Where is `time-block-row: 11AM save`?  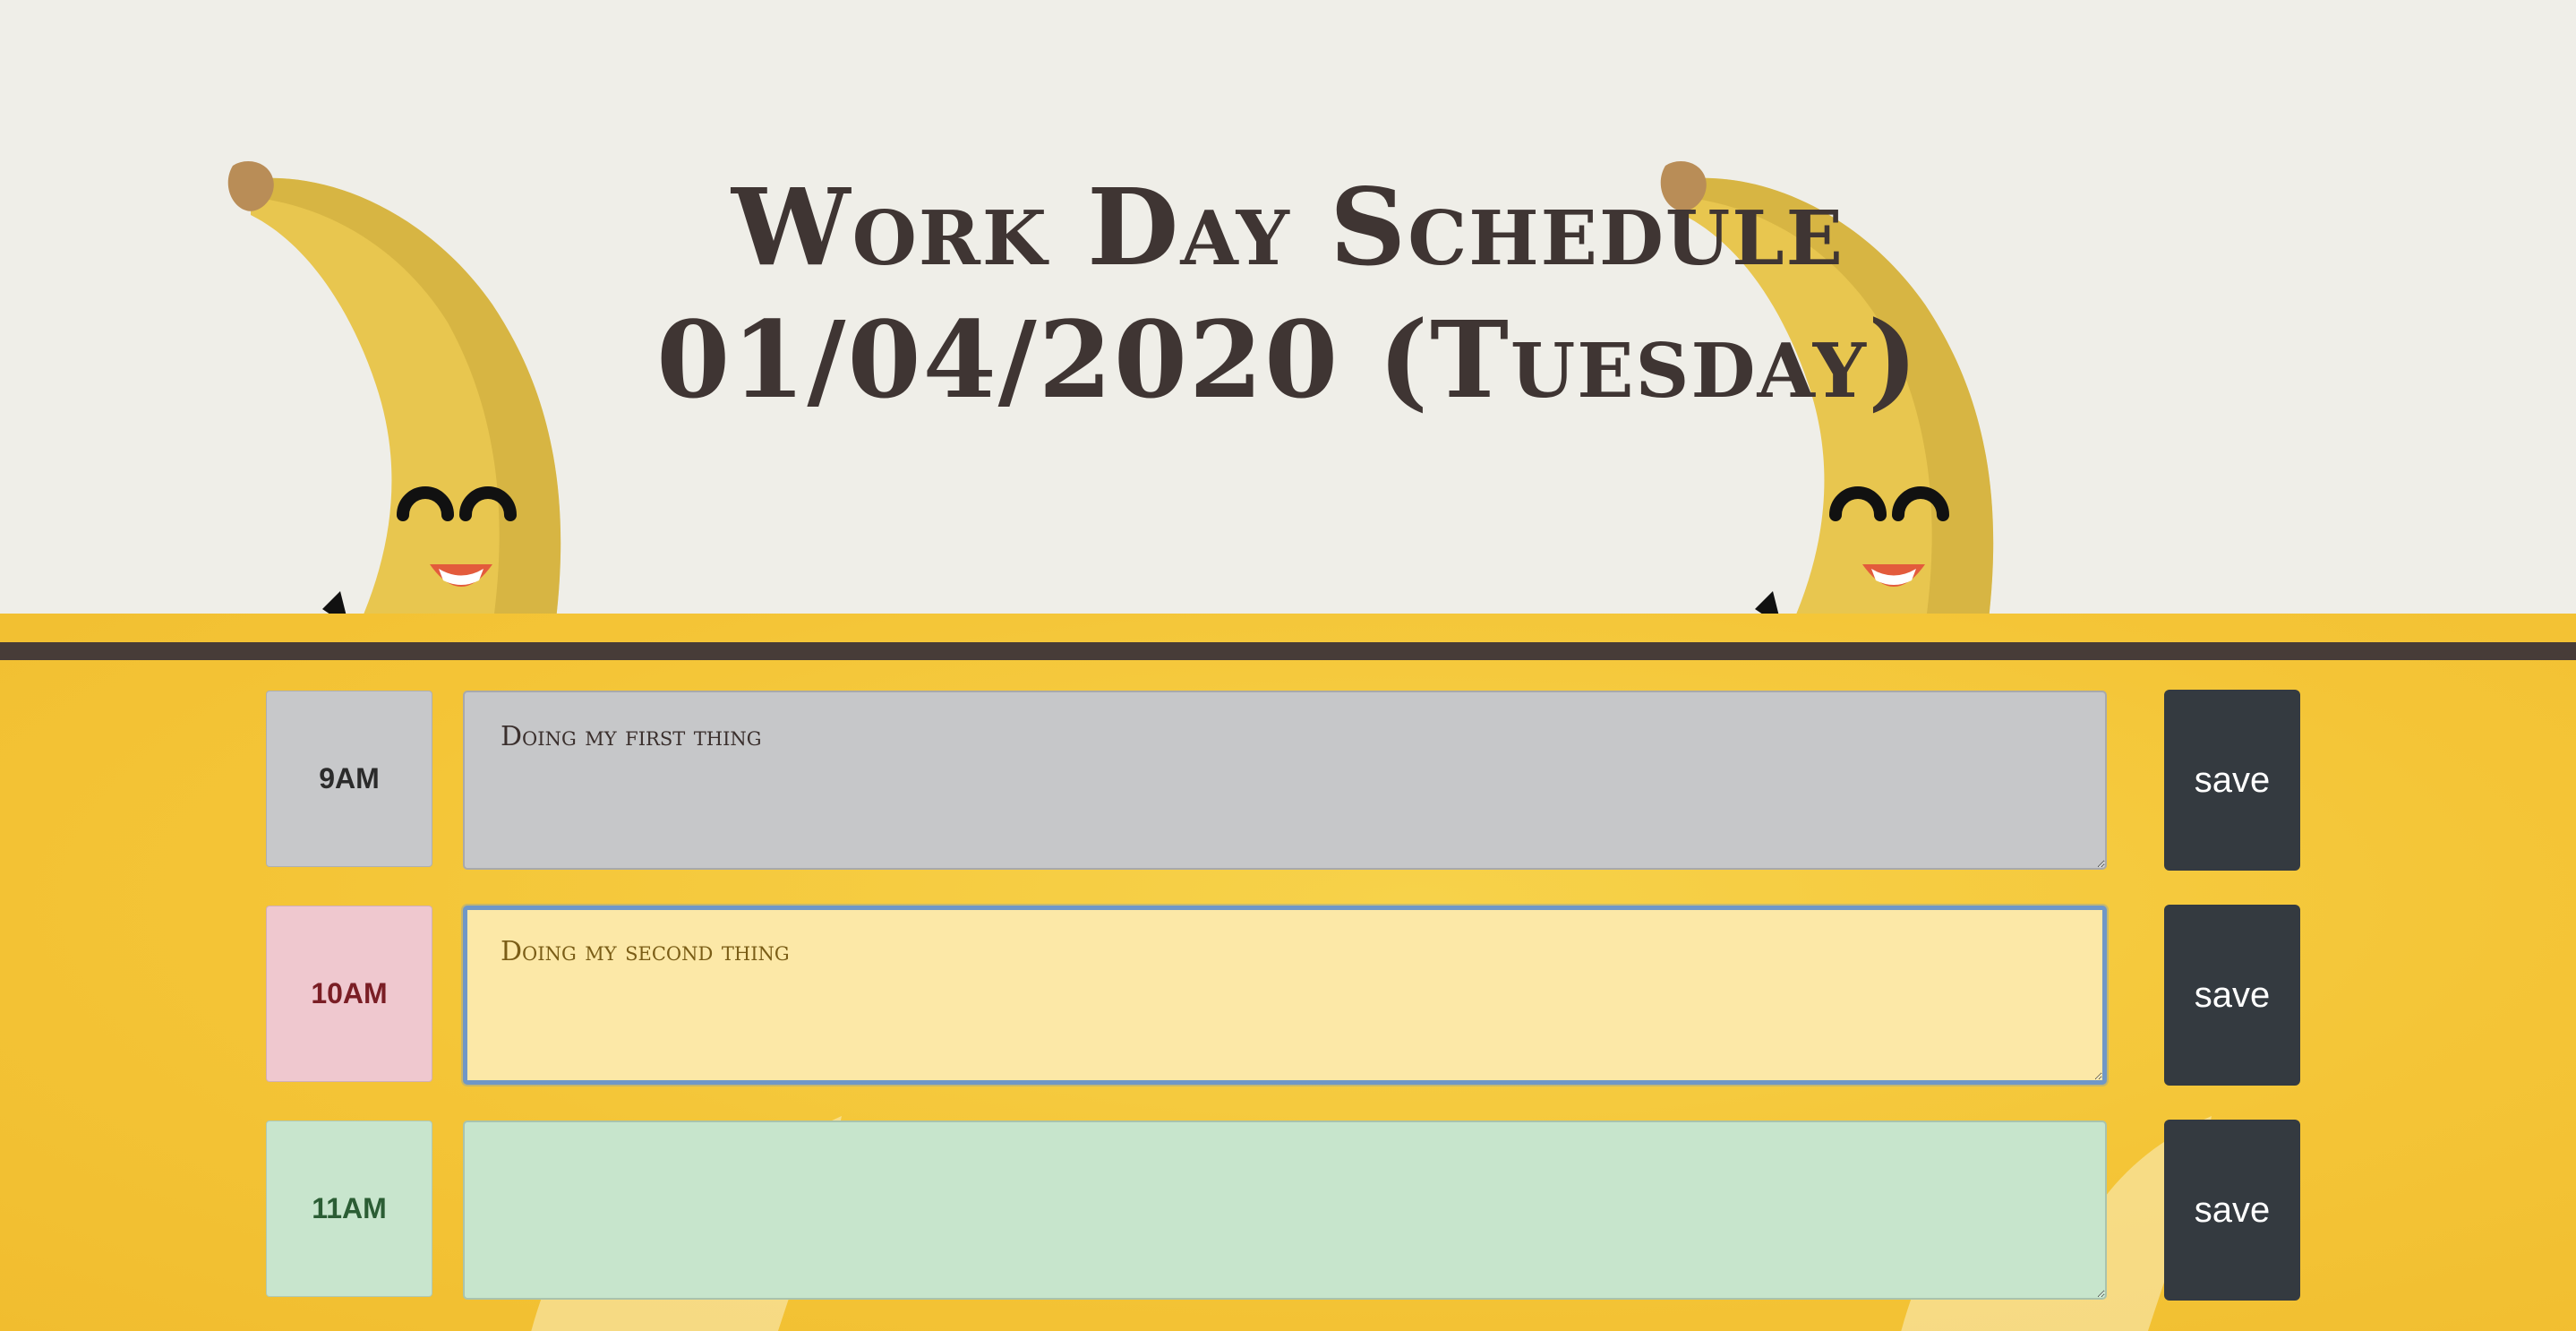 time-block-row: 11AM save is located at coordinates (1283, 1210).